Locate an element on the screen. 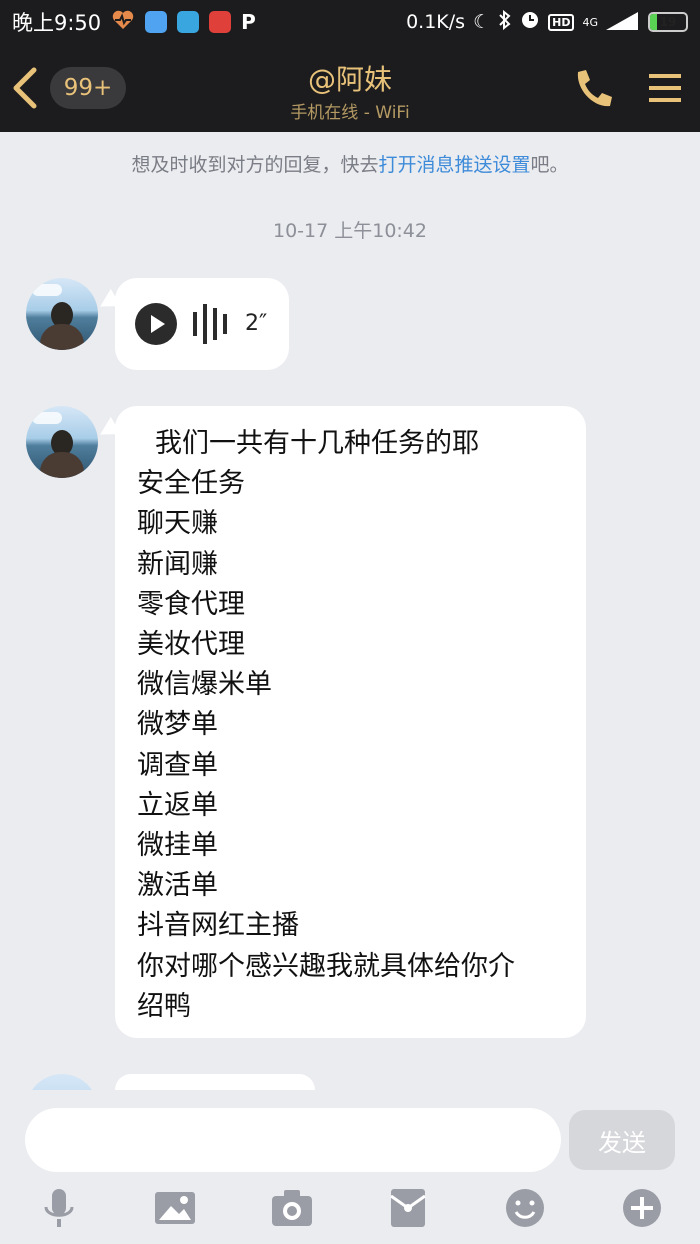 The width and height of the screenshot is (700, 1244). network-speed: 0.1K/s is located at coordinates (436, 22).